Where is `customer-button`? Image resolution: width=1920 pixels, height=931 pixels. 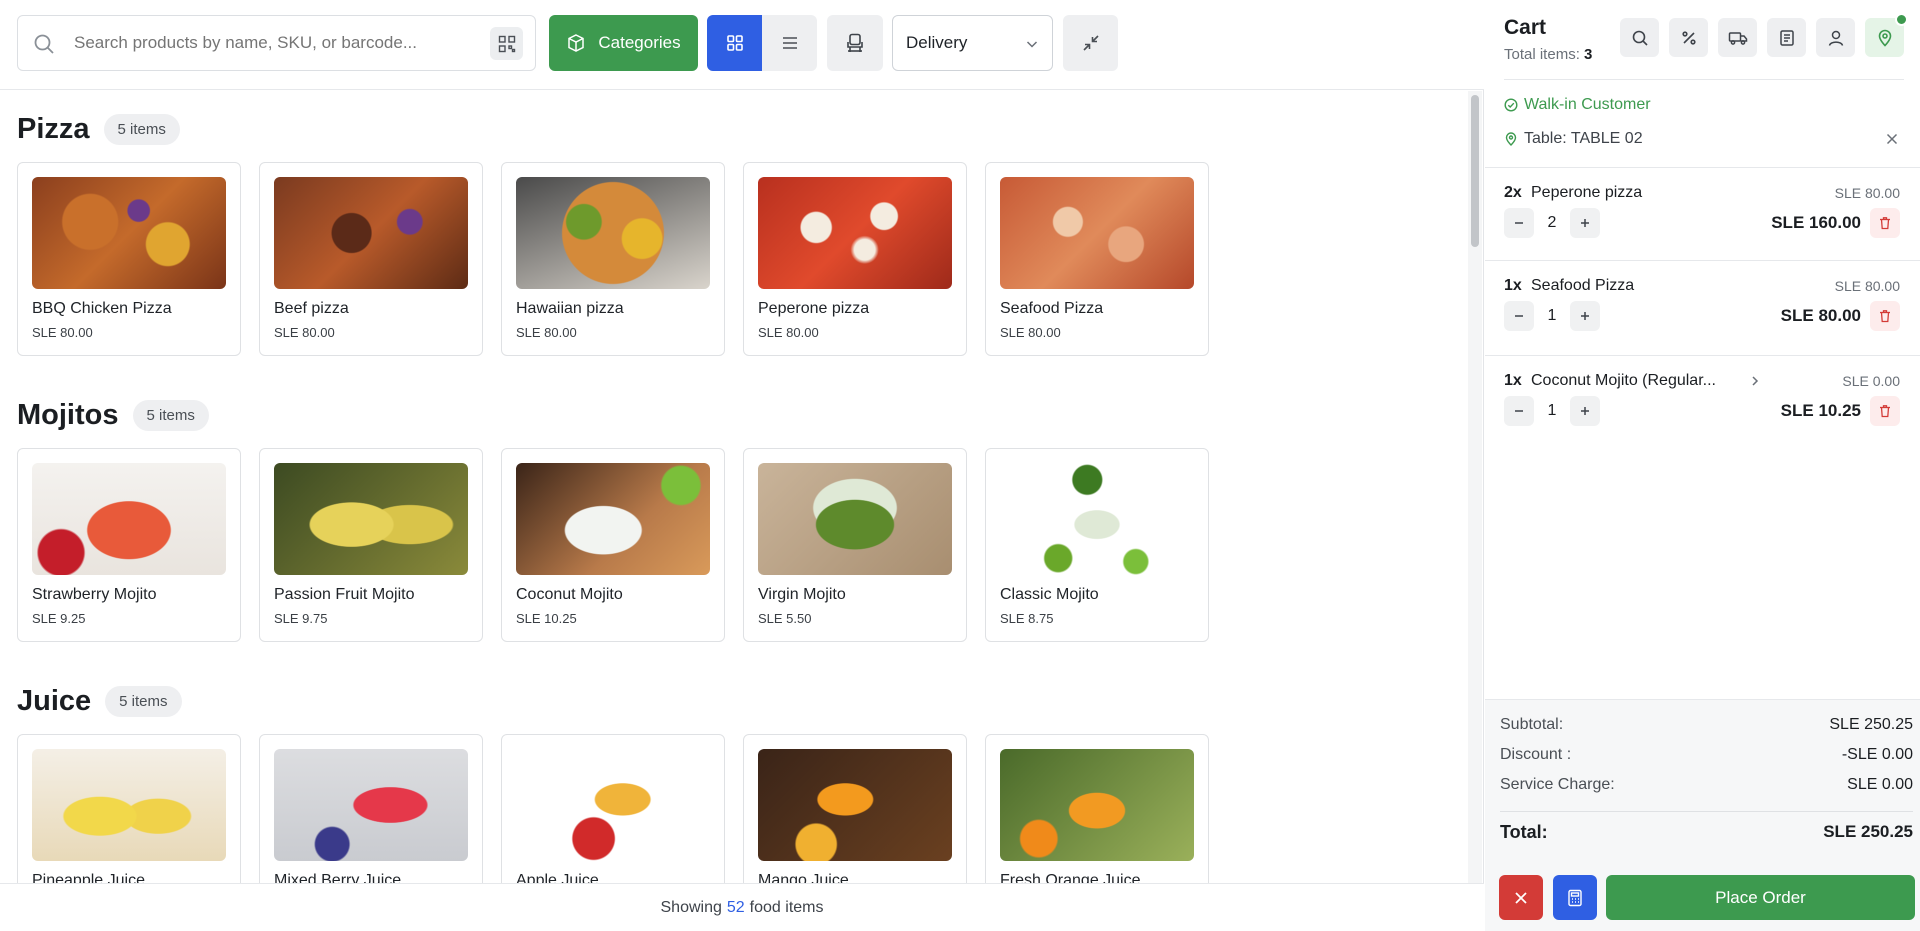 customer-button is located at coordinates (1835, 37).